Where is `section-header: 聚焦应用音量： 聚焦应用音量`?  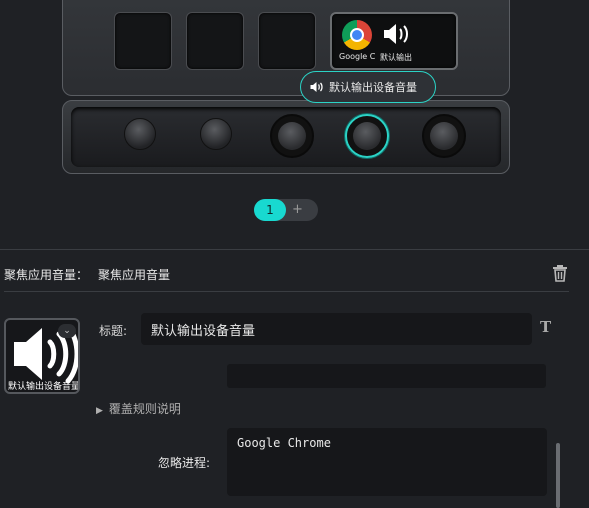 section-header: 聚焦应用音量： 聚焦应用音量 is located at coordinates (87, 274).